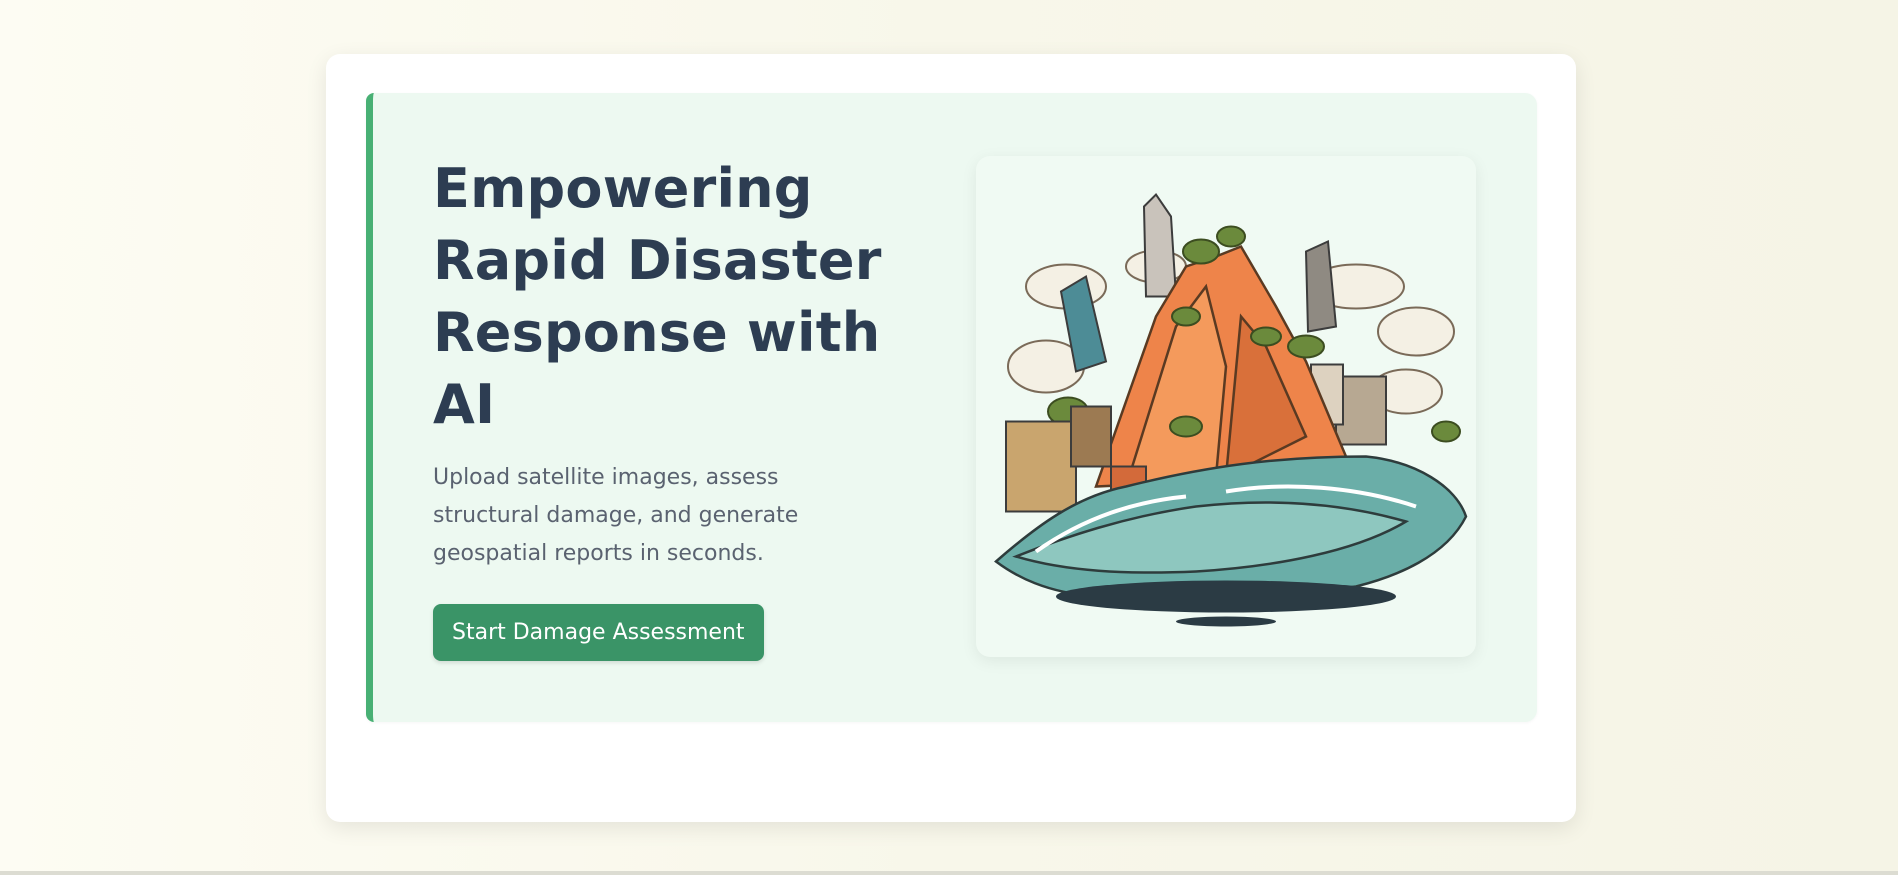  What do you see at coordinates (949, 873) in the screenshot?
I see `page-bottom-edge` at bounding box center [949, 873].